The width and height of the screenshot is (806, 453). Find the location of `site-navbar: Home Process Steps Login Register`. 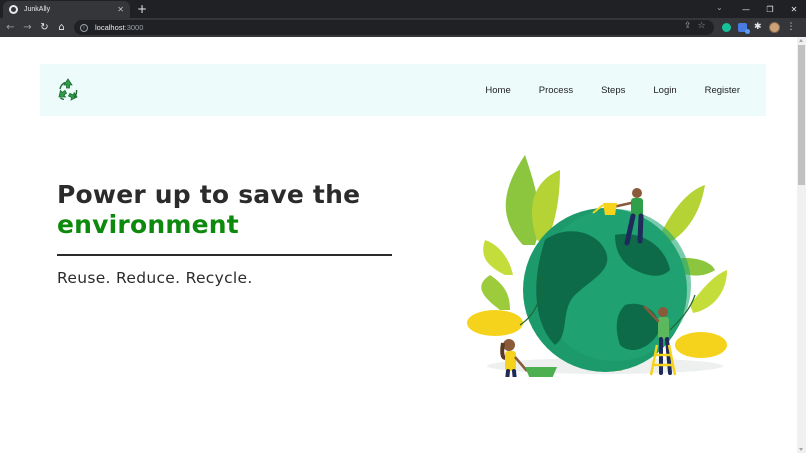

site-navbar: Home Process Steps Login Register is located at coordinates (403, 90).